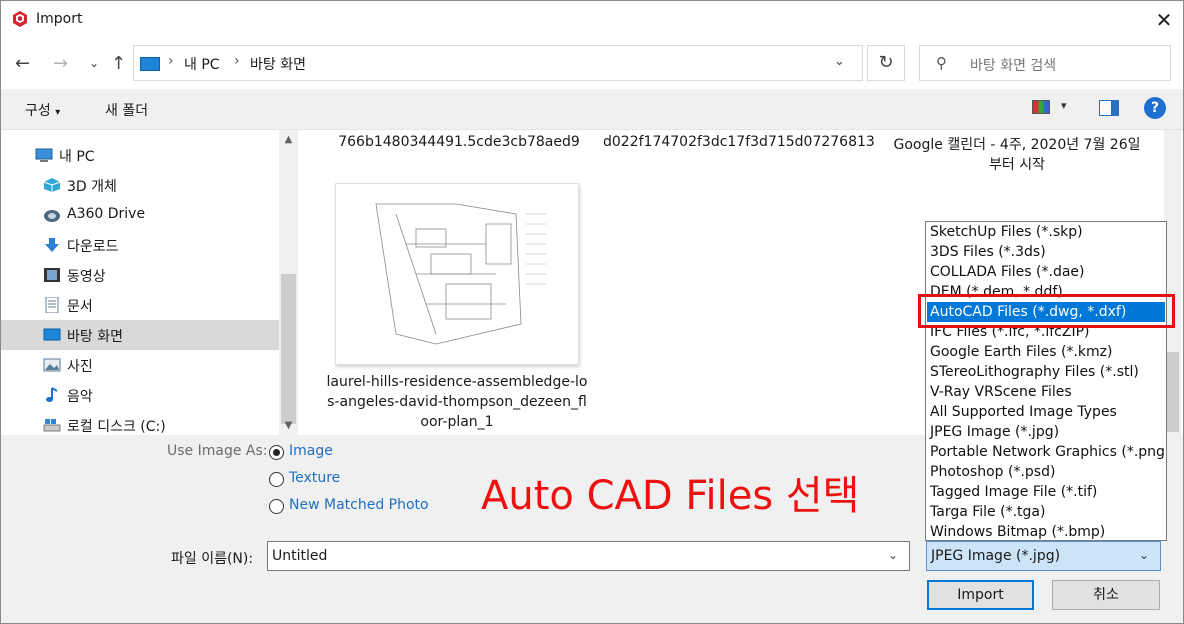  Describe the element at coordinates (1046, 412) in the screenshot. I see `file-type-option: All Supported Image Types` at that location.